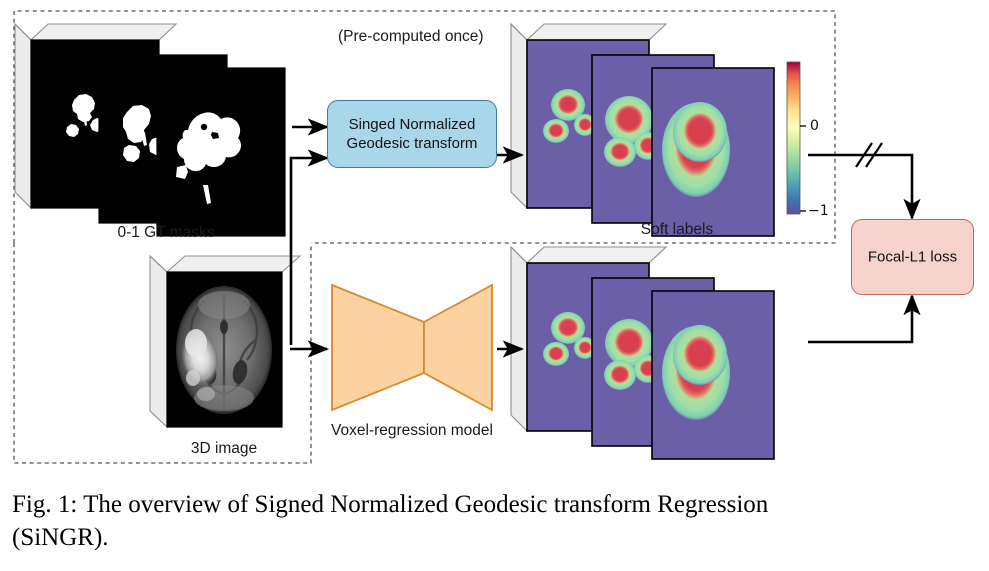 The image size is (989, 571). Describe the element at coordinates (224, 350) in the screenshot. I see `brain-mri-slice` at that location.